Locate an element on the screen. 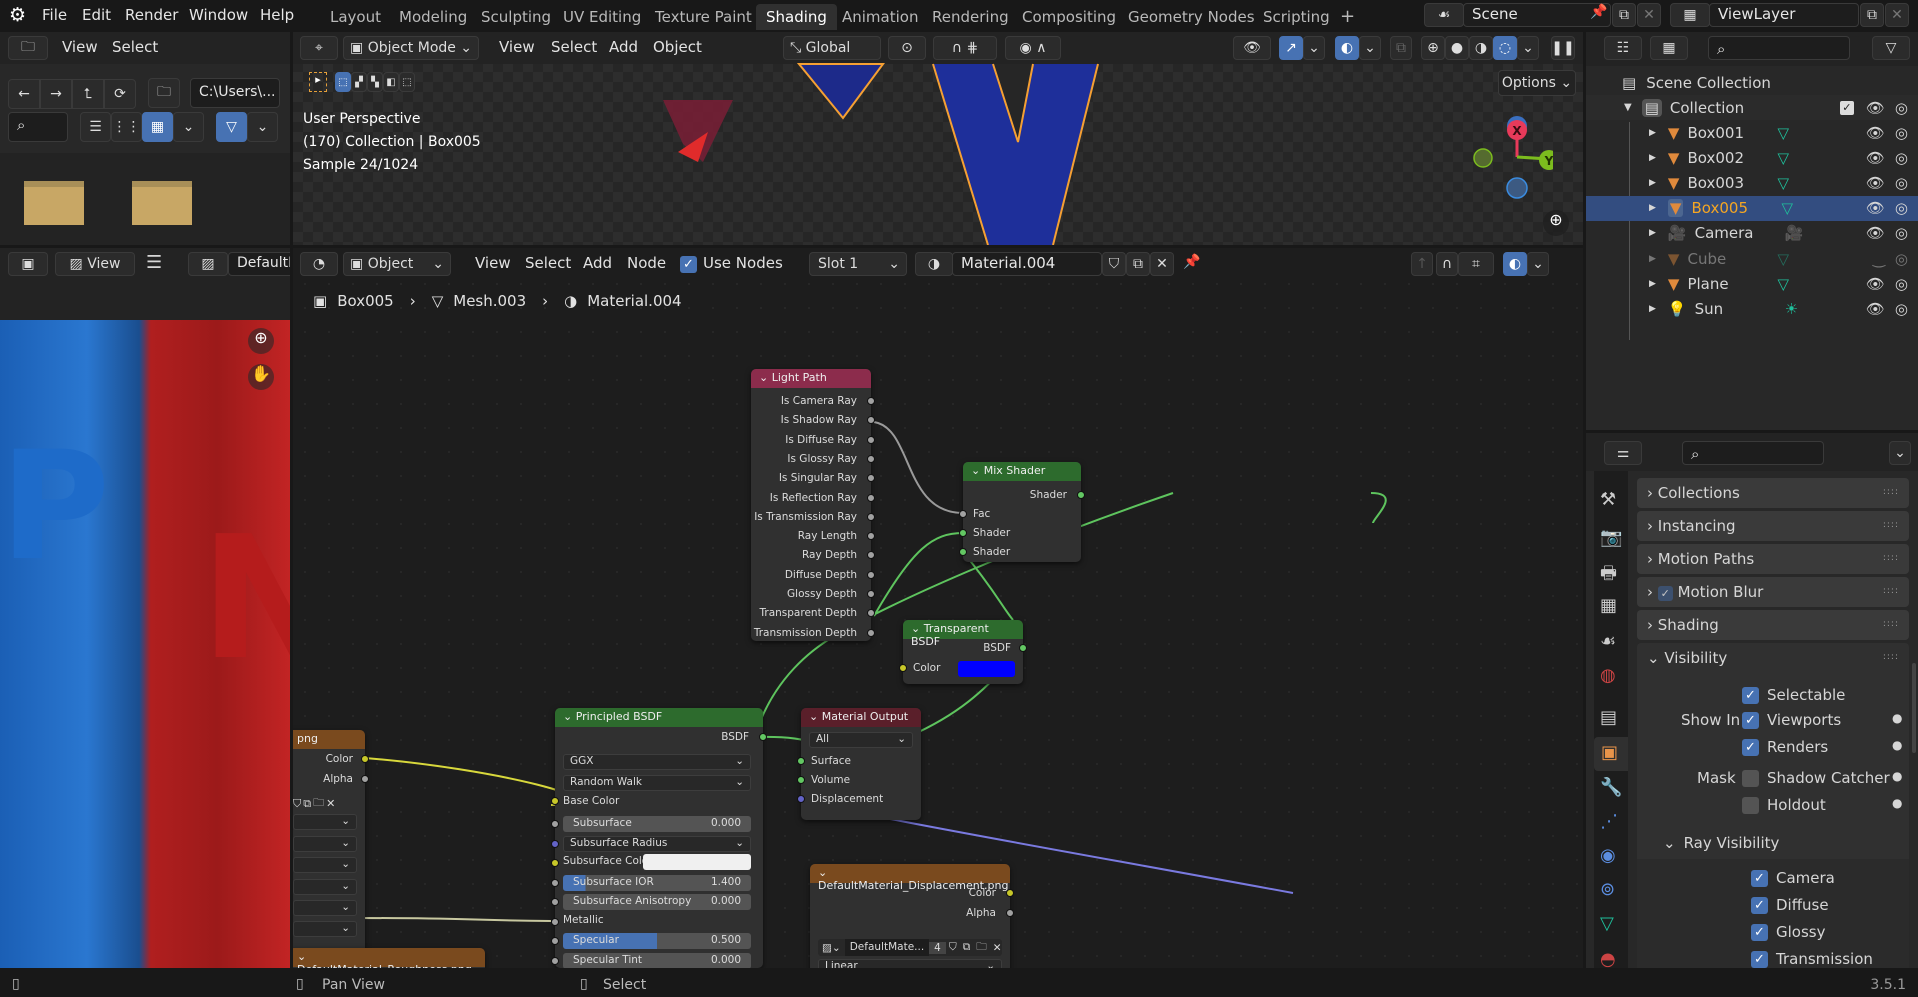 This screenshot has height=997, width=1918. ray-diffuse-checkbox: ✓ is located at coordinates (1759, 905).